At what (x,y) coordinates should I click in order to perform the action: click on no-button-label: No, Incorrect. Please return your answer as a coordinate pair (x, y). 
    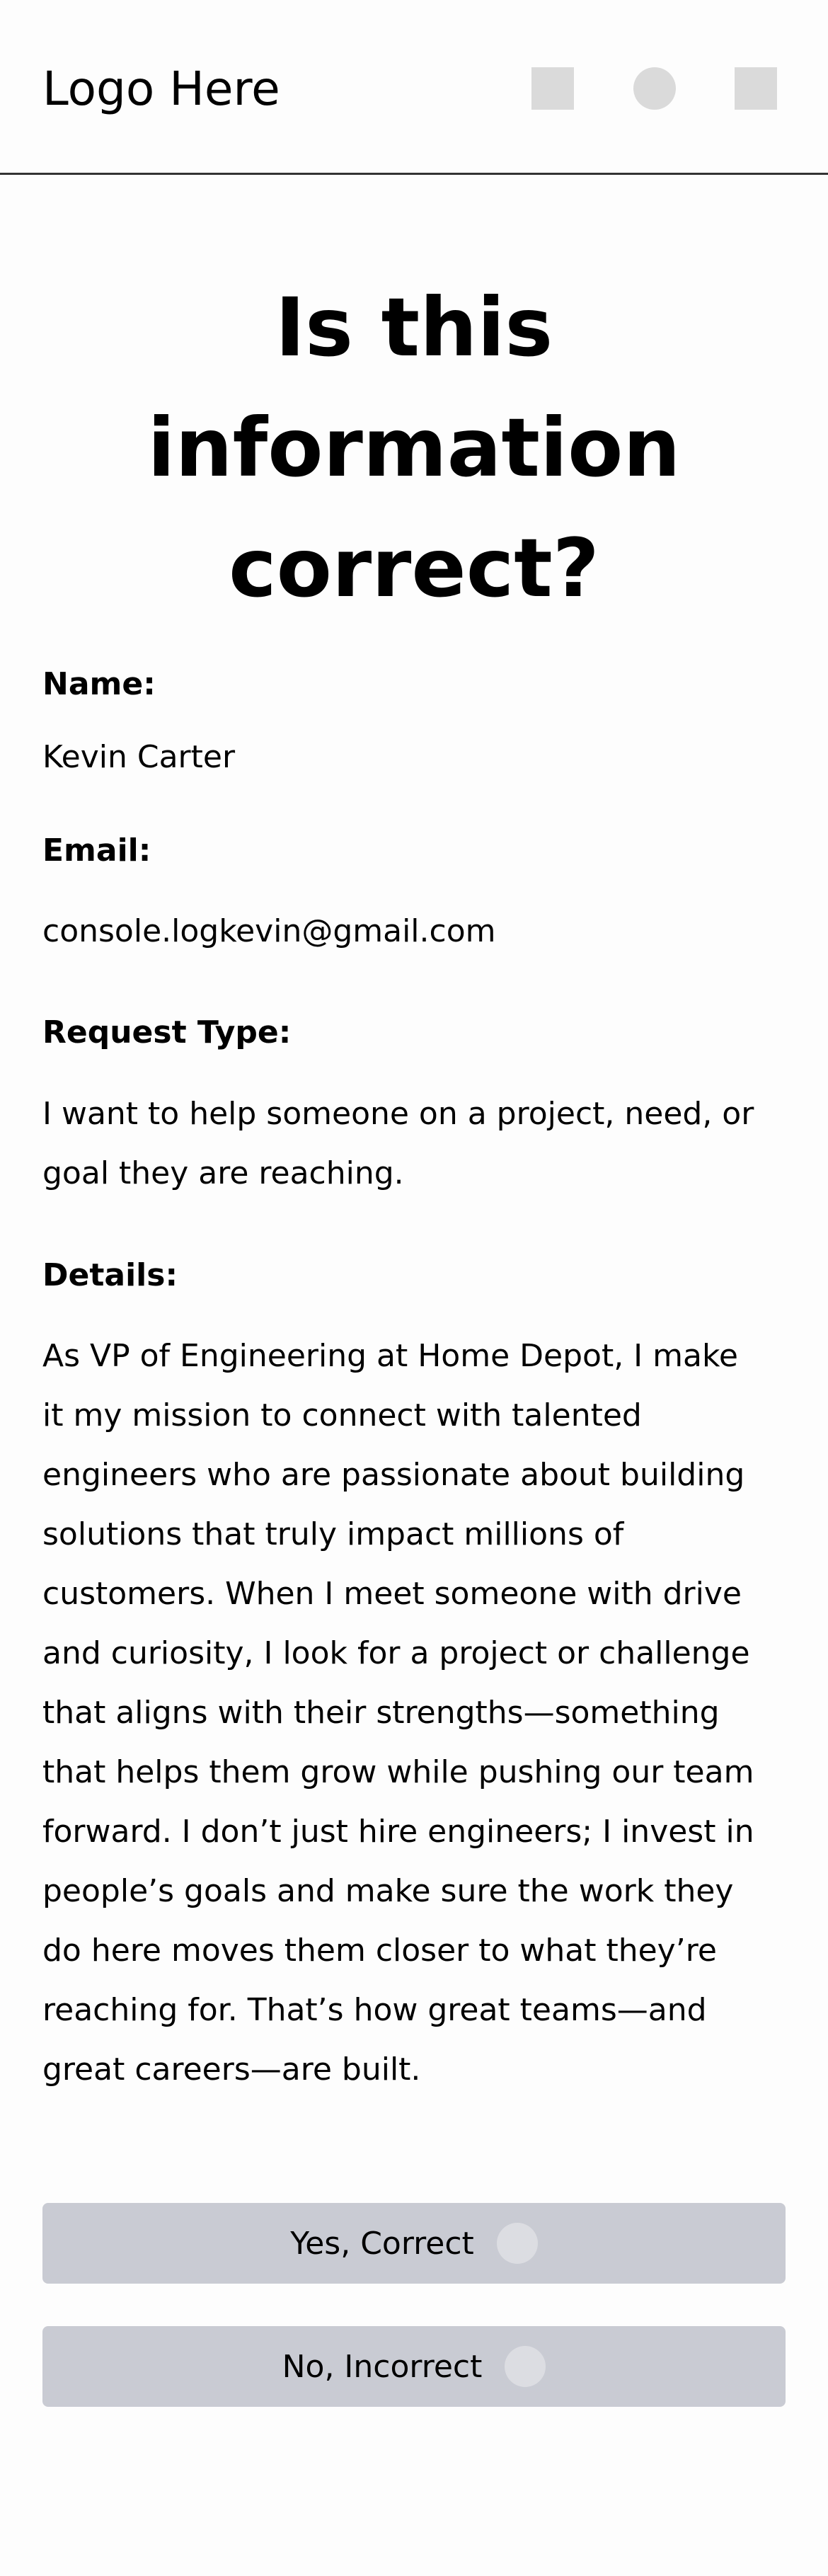
    Looking at the image, I should click on (383, 2366).